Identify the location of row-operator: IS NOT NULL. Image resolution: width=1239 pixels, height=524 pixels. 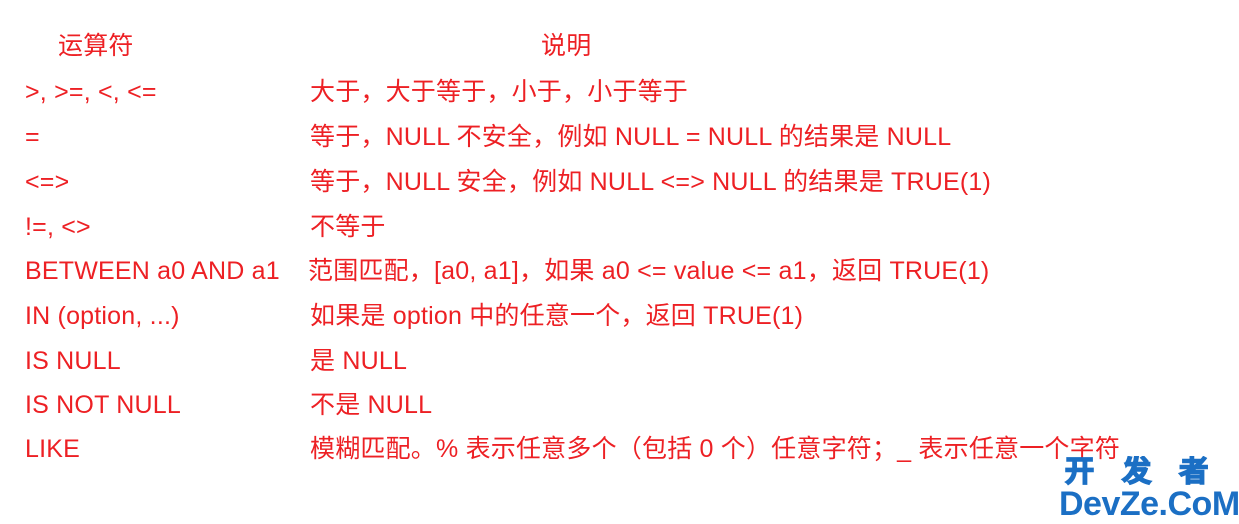
(103, 405).